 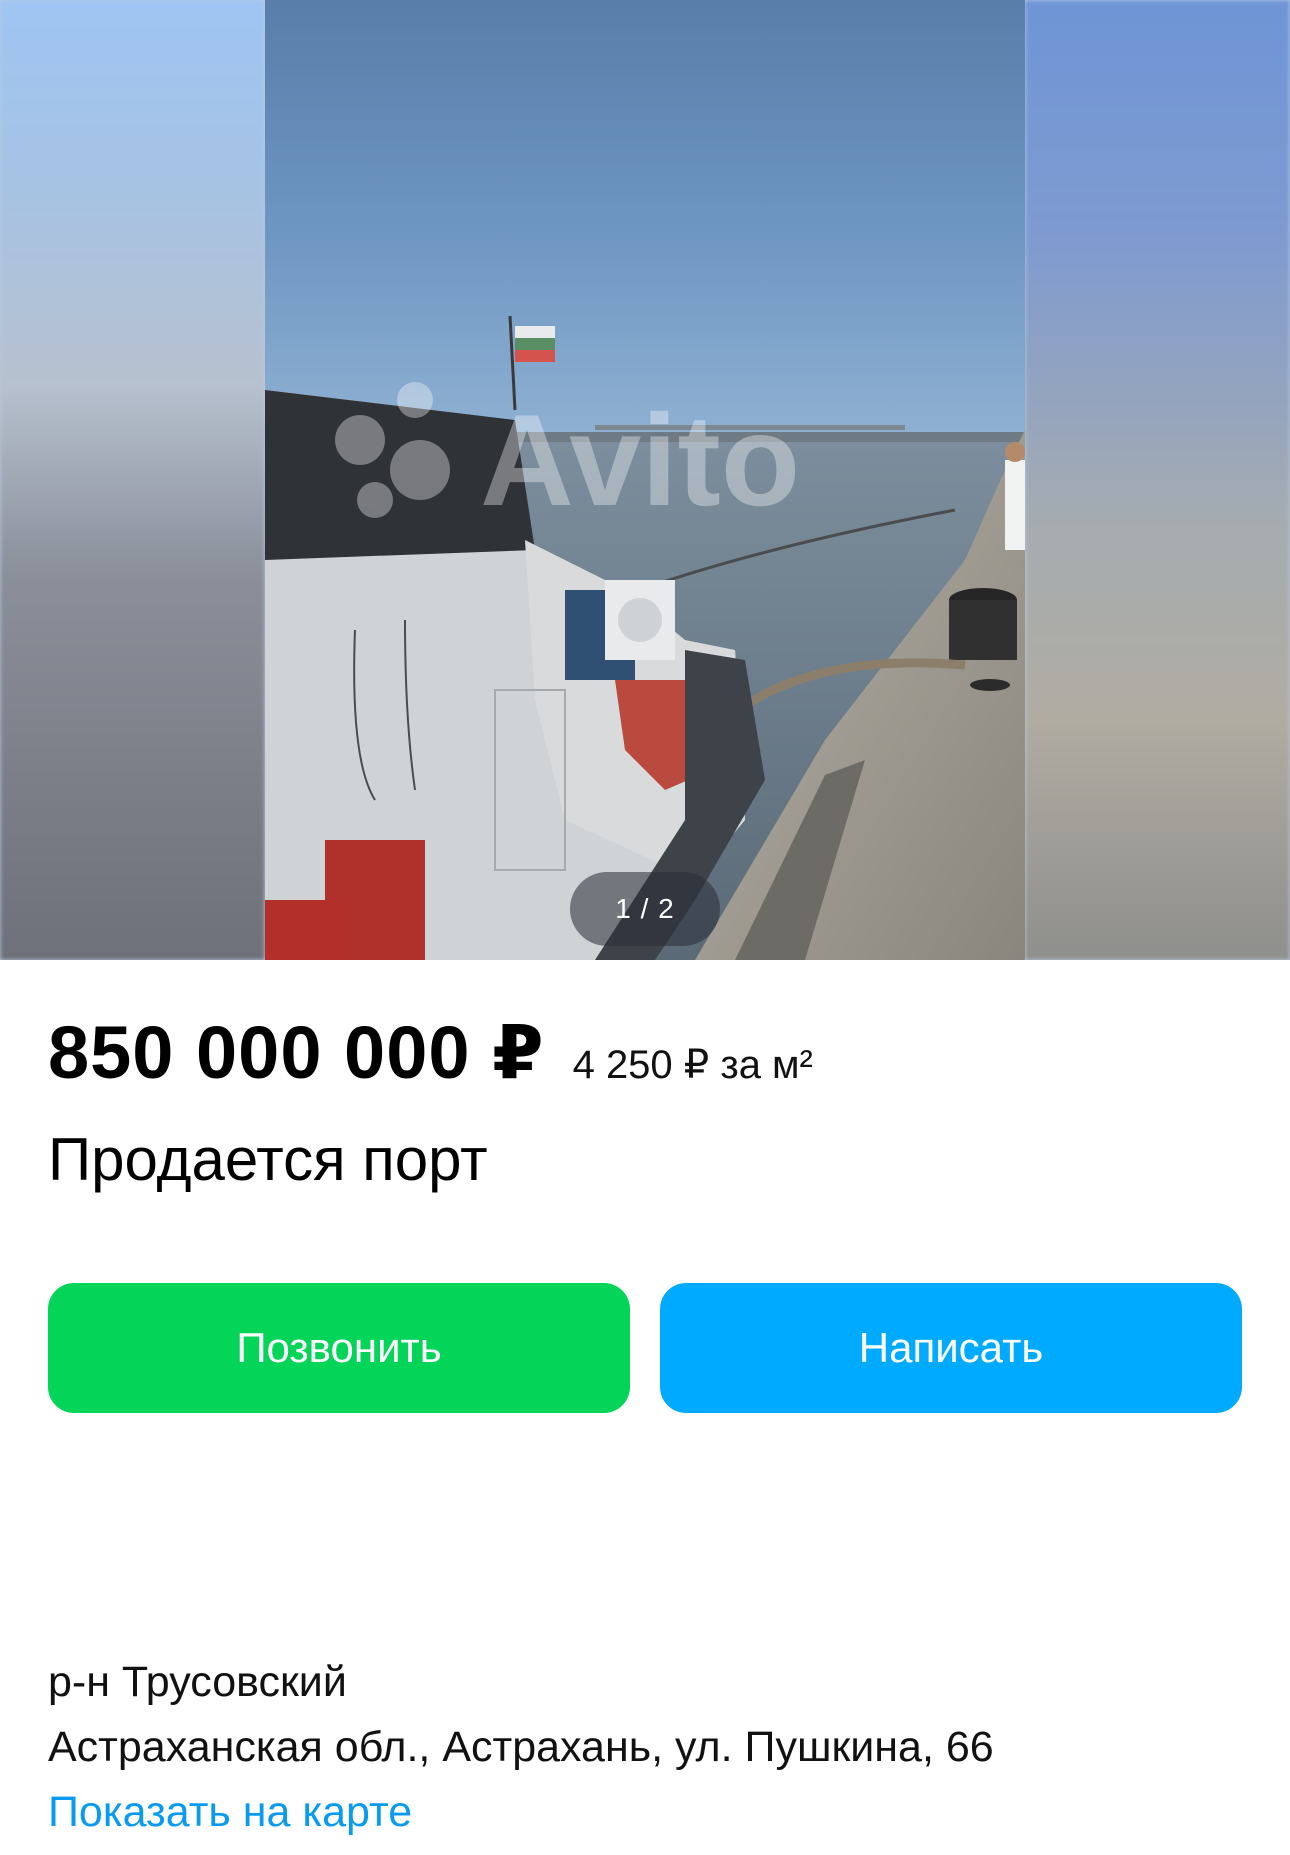 What do you see at coordinates (268, 1159) in the screenshot?
I see `listing-title: Продается порт` at bounding box center [268, 1159].